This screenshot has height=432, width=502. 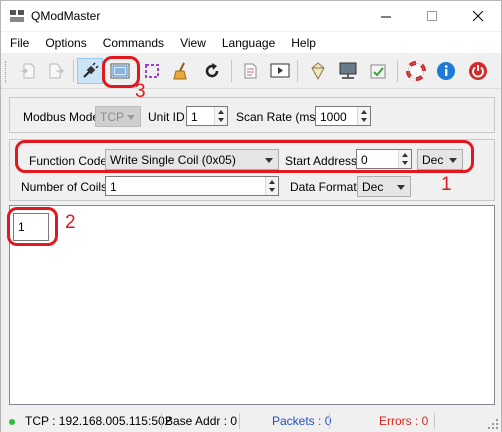 I want to click on checkbox-icon, so click(x=378, y=71).